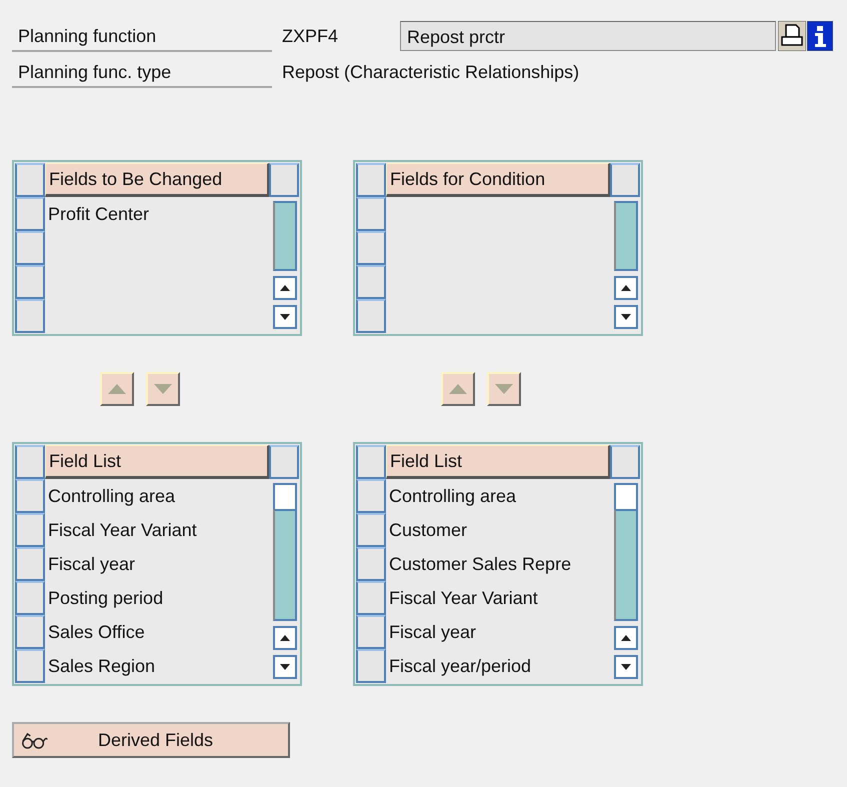 This screenshot has width=847, height=787. What do you see at coordinates (157, 632) in the screenshot?
I see `list-item: Sales Office` at bounding box center [157, 632].